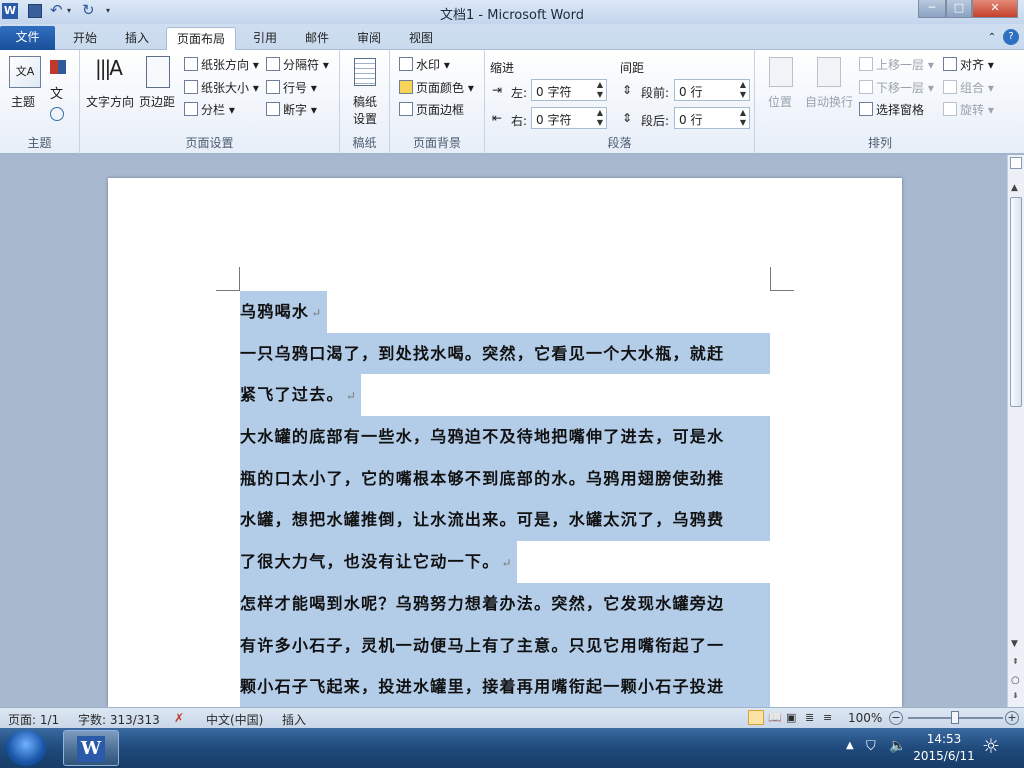  I want to click on document-line: 了很大力气，也没有让它动一下。 ↵, so click(505, 562).